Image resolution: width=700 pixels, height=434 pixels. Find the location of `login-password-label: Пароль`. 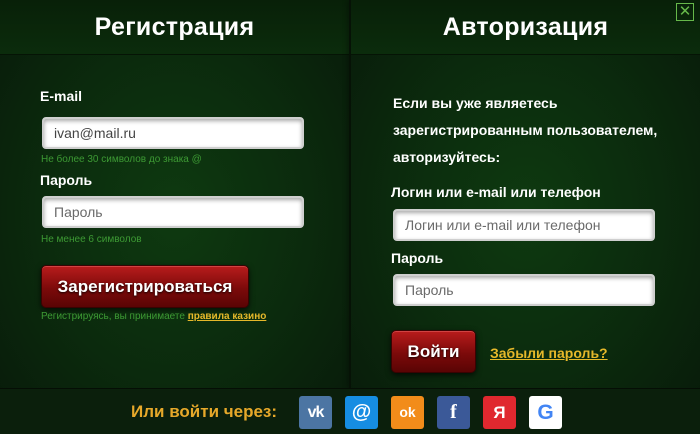

login-password-label: Пароль is located at coordinates (417, 258).